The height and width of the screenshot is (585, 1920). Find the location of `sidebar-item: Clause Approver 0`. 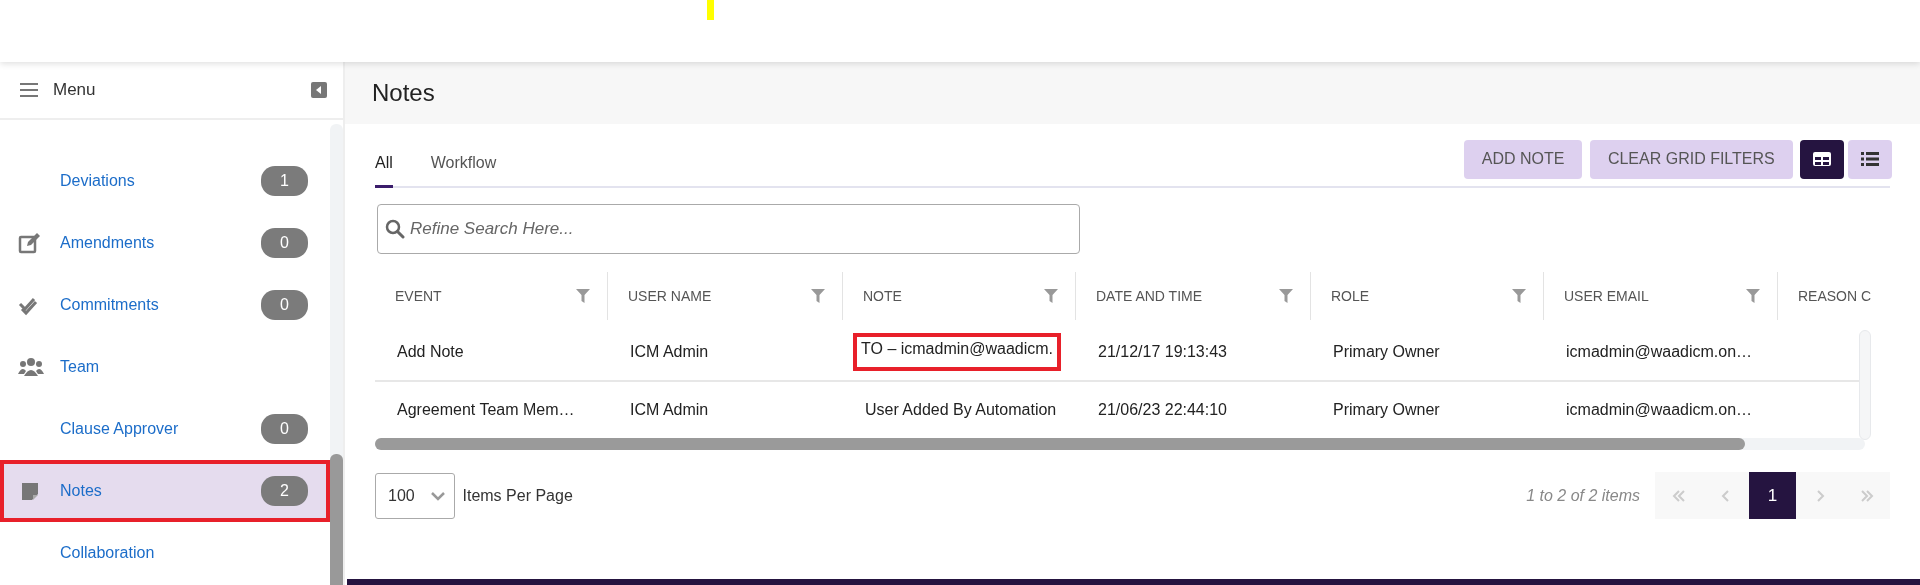

sidebar-item: Clause Approver 0 is located at coordinates (165, 429).